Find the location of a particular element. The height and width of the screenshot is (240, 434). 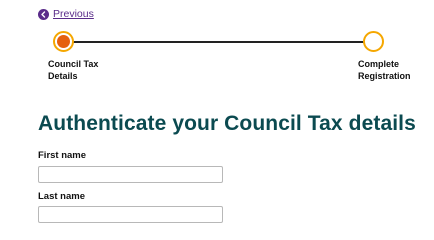

step-1-indicator is located at coordinates (63, 41).